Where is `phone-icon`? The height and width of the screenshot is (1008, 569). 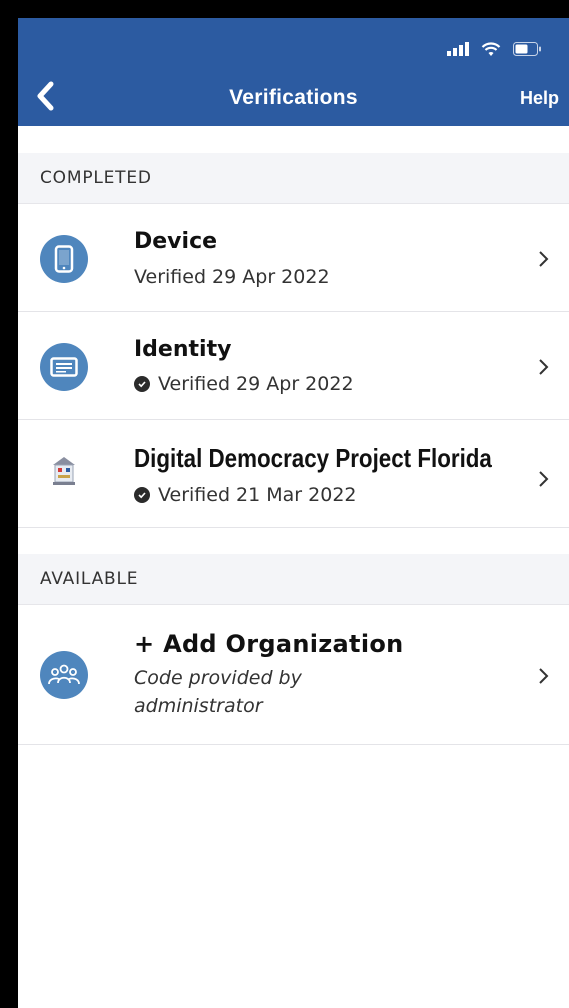 phone-icon is located at coordinates (64, 259).